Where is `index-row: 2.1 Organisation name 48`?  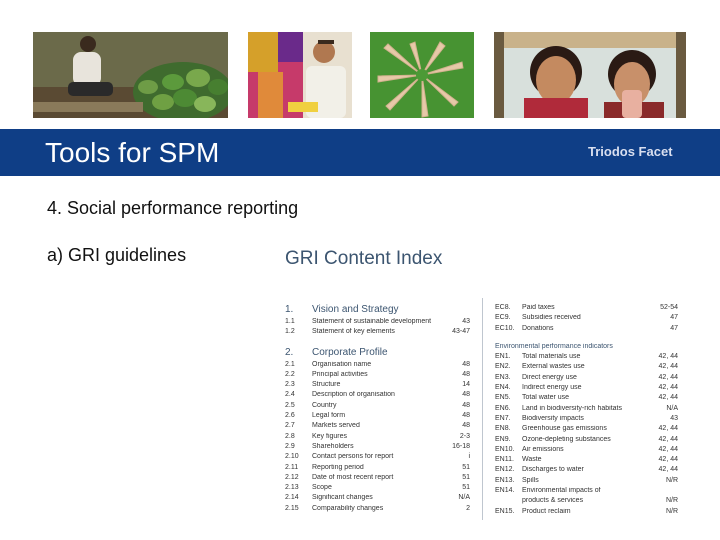
index-row: 2.1 Organisation name 48 is located at coordinates (377, 366).